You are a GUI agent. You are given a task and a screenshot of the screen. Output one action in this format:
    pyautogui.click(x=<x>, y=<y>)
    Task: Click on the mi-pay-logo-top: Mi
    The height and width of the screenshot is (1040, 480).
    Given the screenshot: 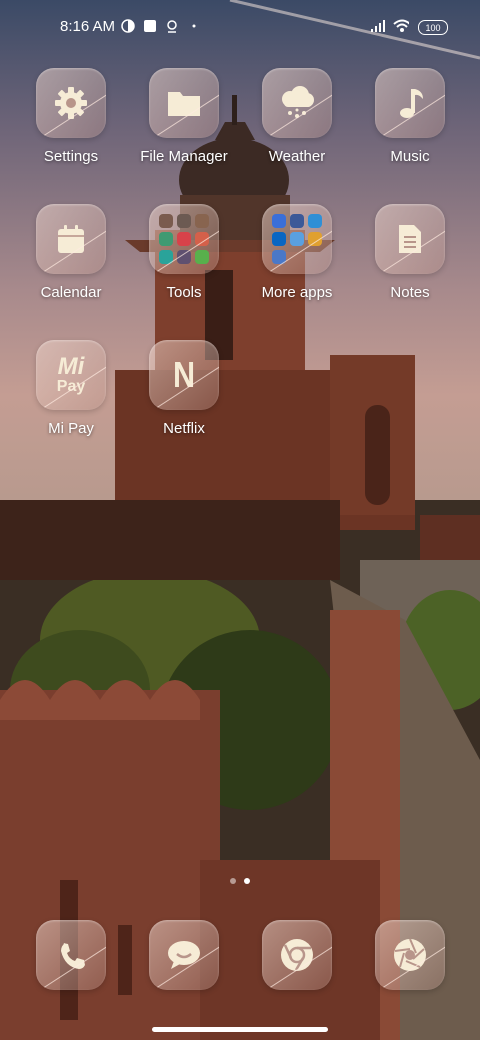 What is the action you would take?
    pyautogui.click(x=71, y=366)
    